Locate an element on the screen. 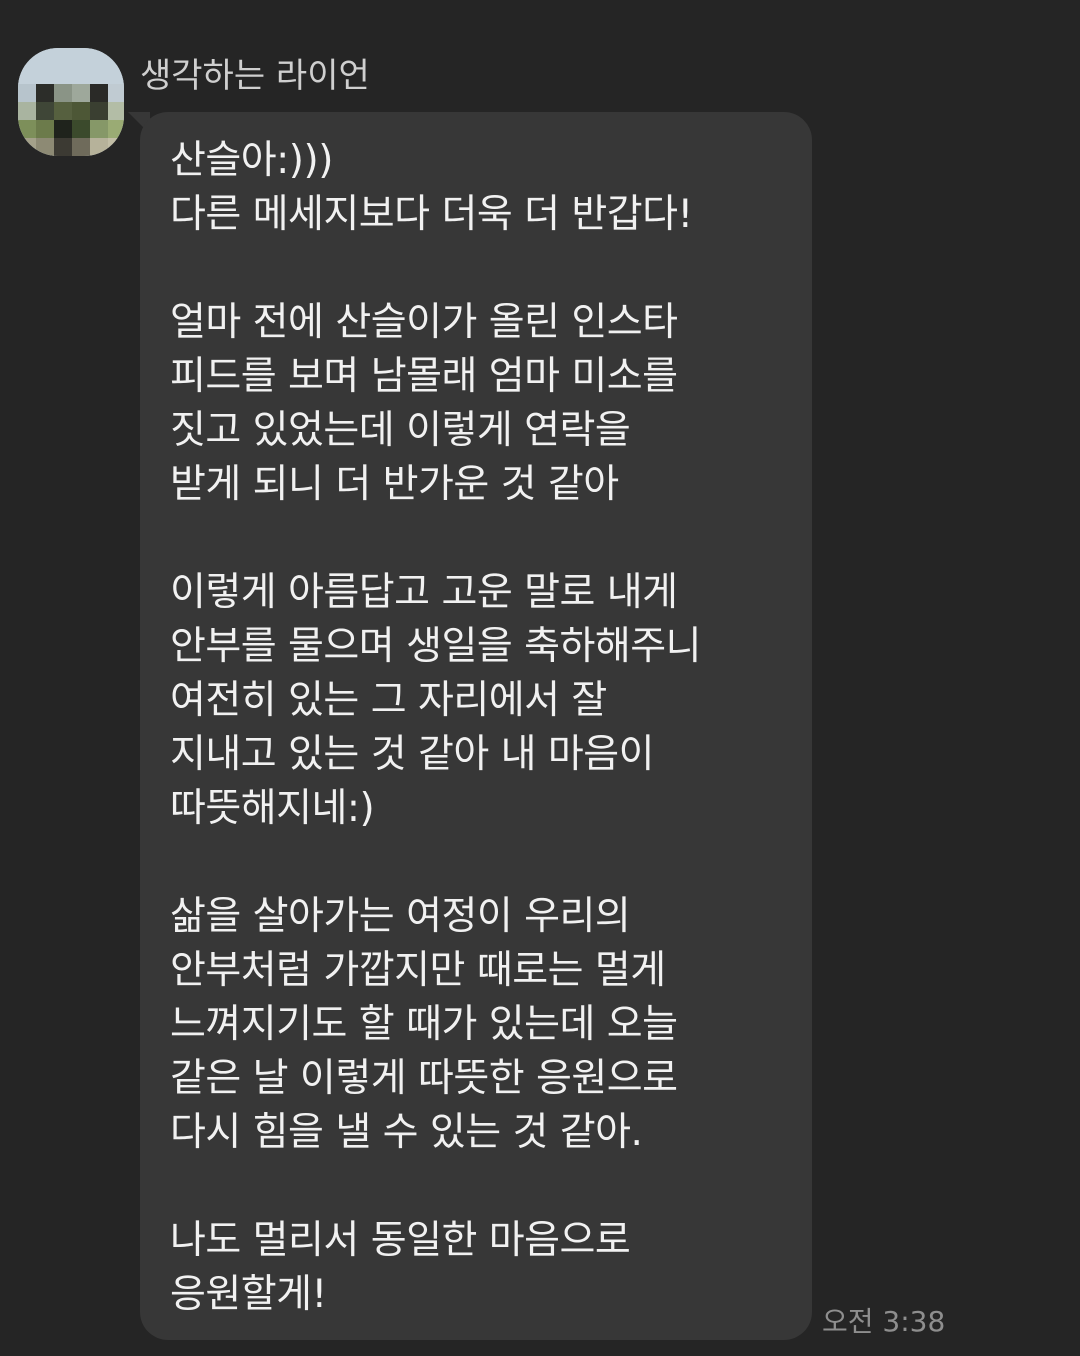 The image size is (1080, 1356). message-line: 받게 되니 더 반가운 것 같아 is located at coordinates (394, 484).